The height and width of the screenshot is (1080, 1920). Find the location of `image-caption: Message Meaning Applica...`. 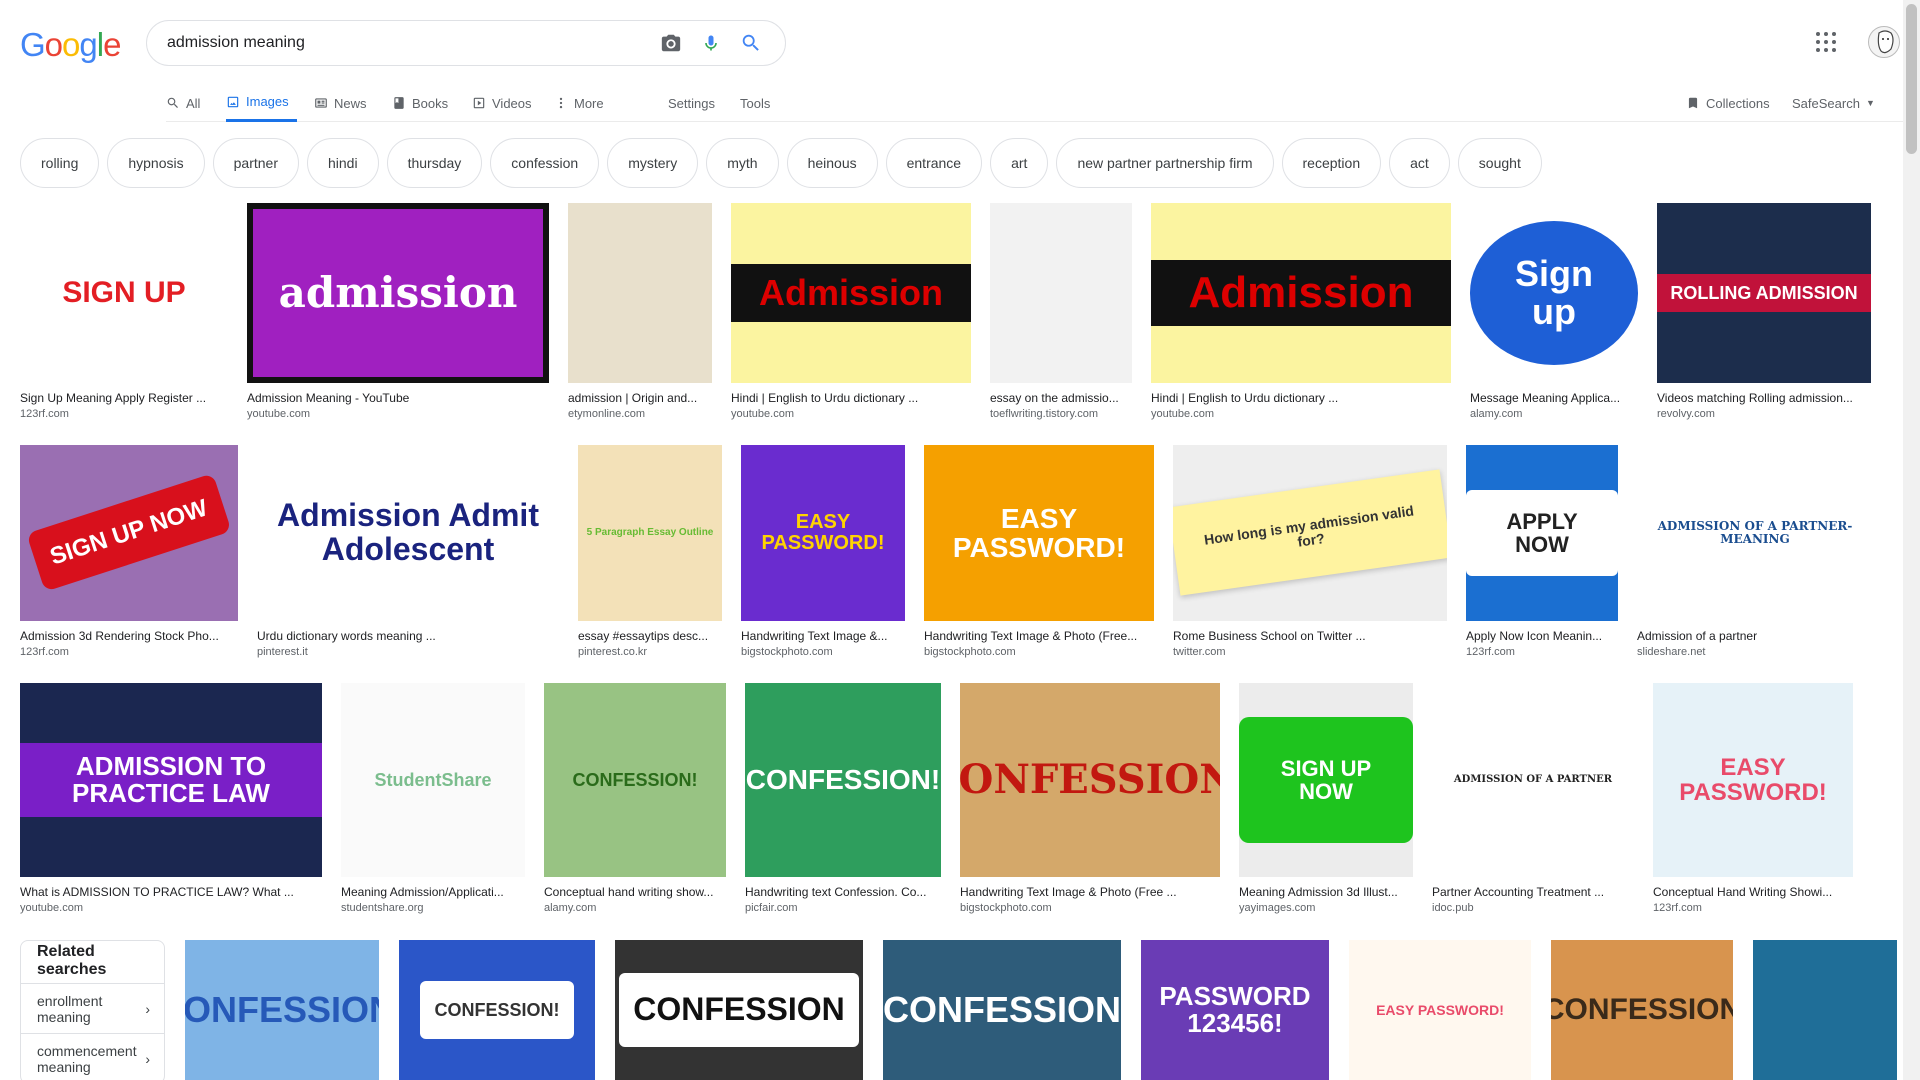

image-caption: Message Meaning Applica... is located at coordinates (1554, 398).